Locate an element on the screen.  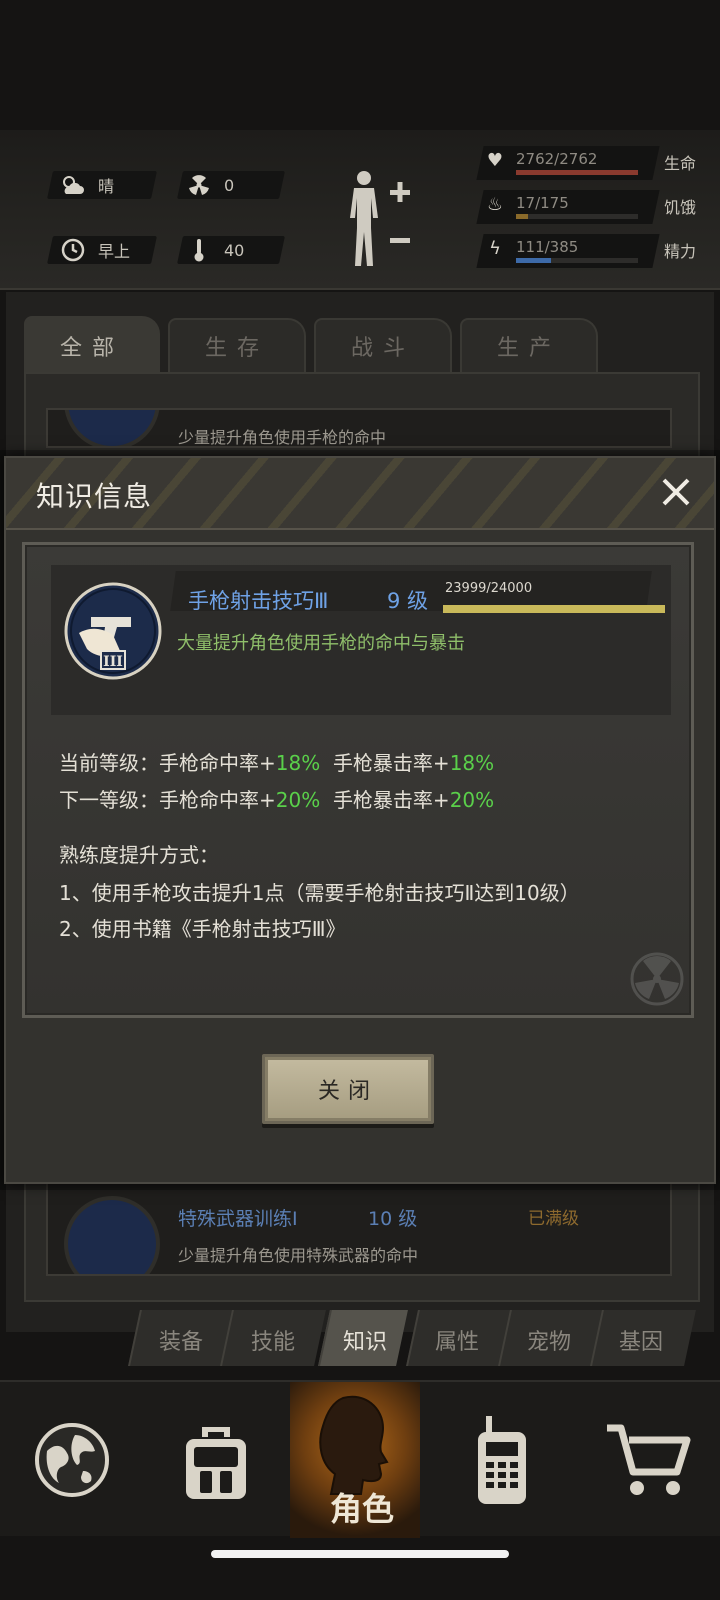
nav-character: 角色 is located at coordinates (355, 1460).